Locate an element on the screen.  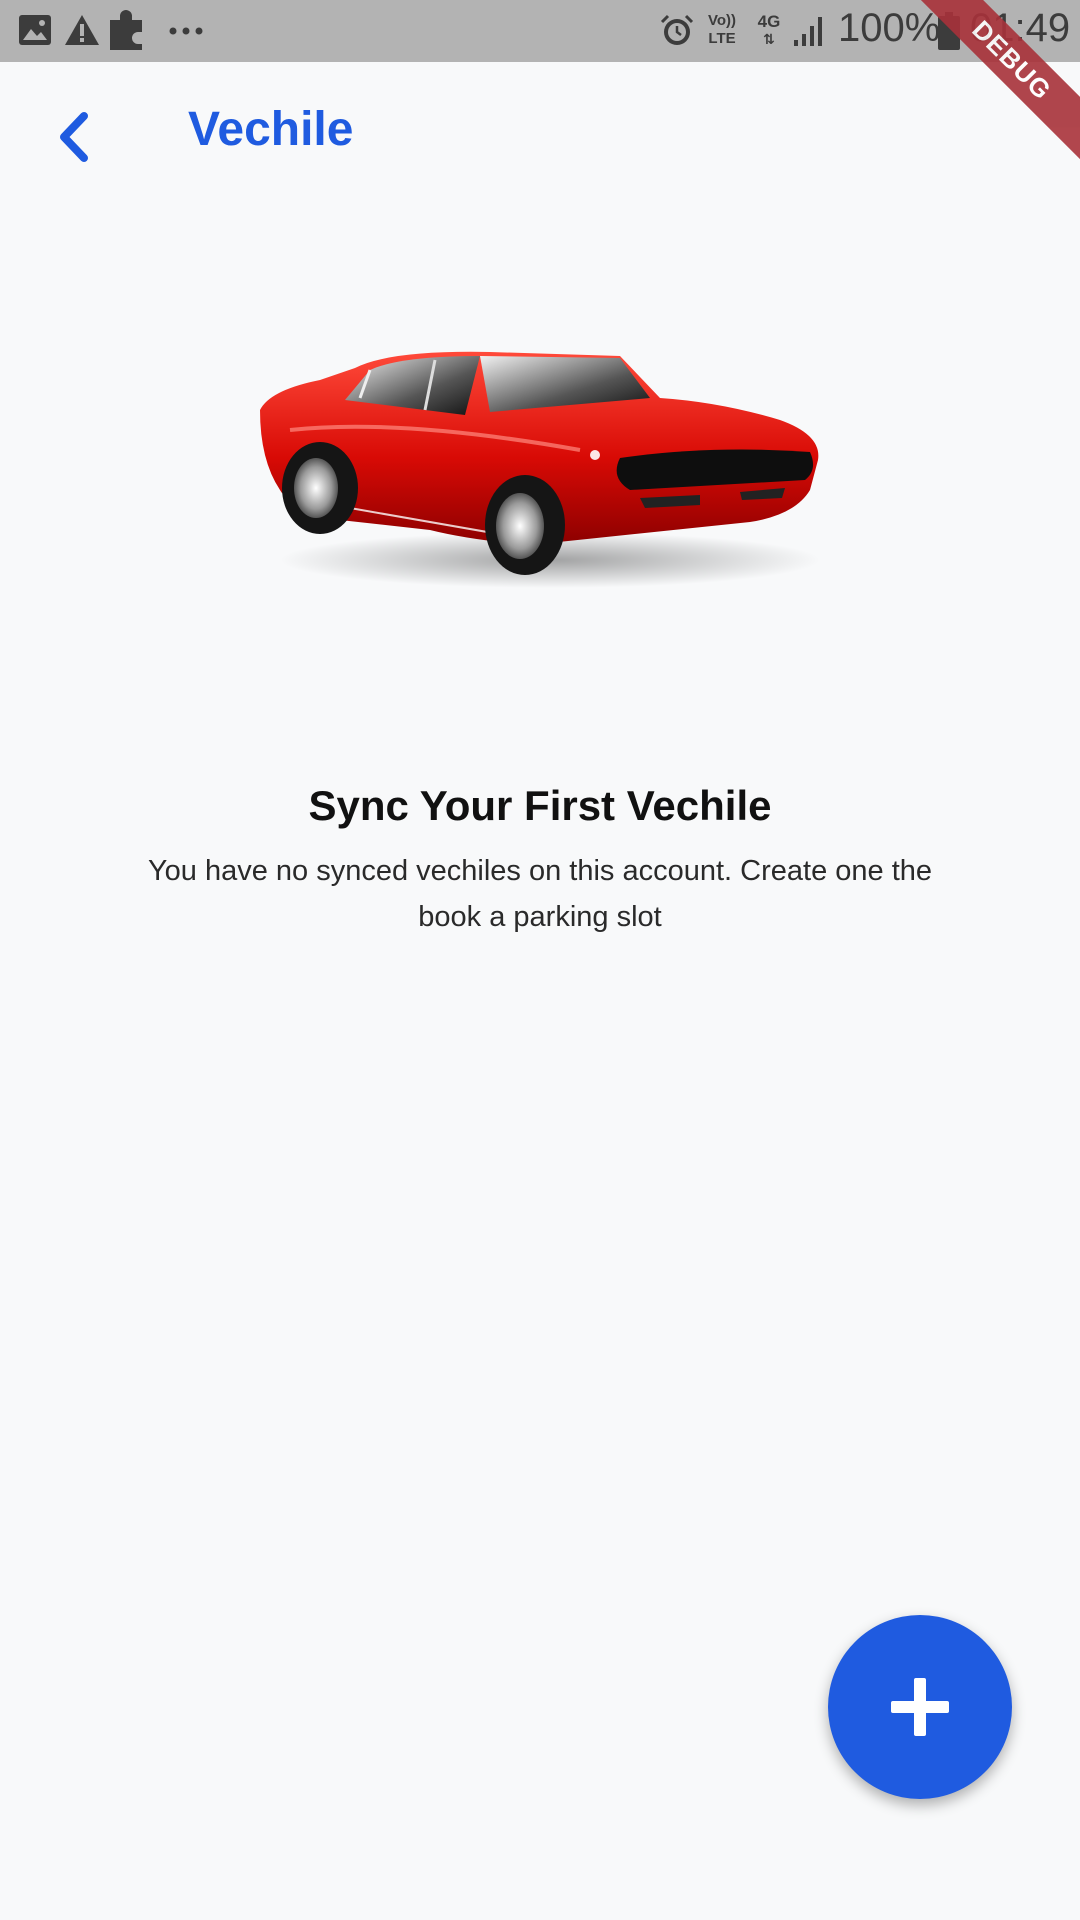
page-title: Vechile is located at coordinates (271, 129).